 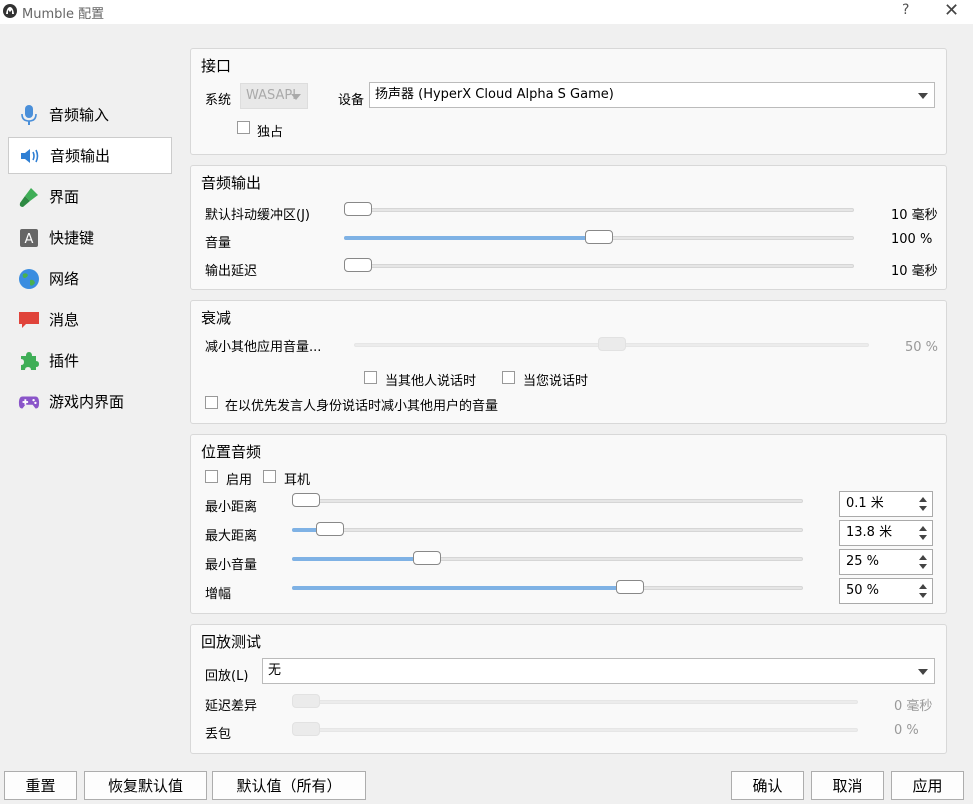 I want to click on cancel-button: 取消, so click(x=847, y=785).